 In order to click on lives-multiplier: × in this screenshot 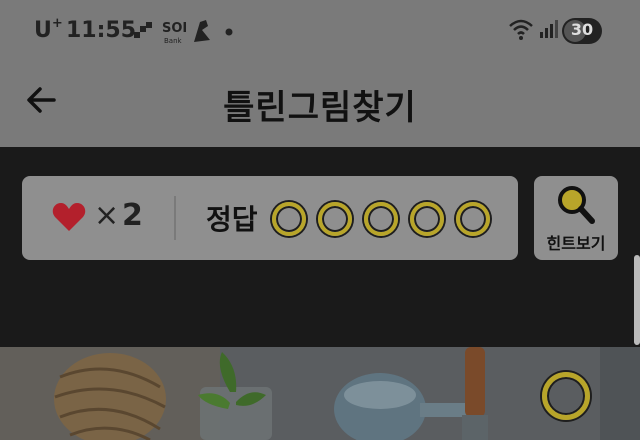, I will do `click(107, 215)`.